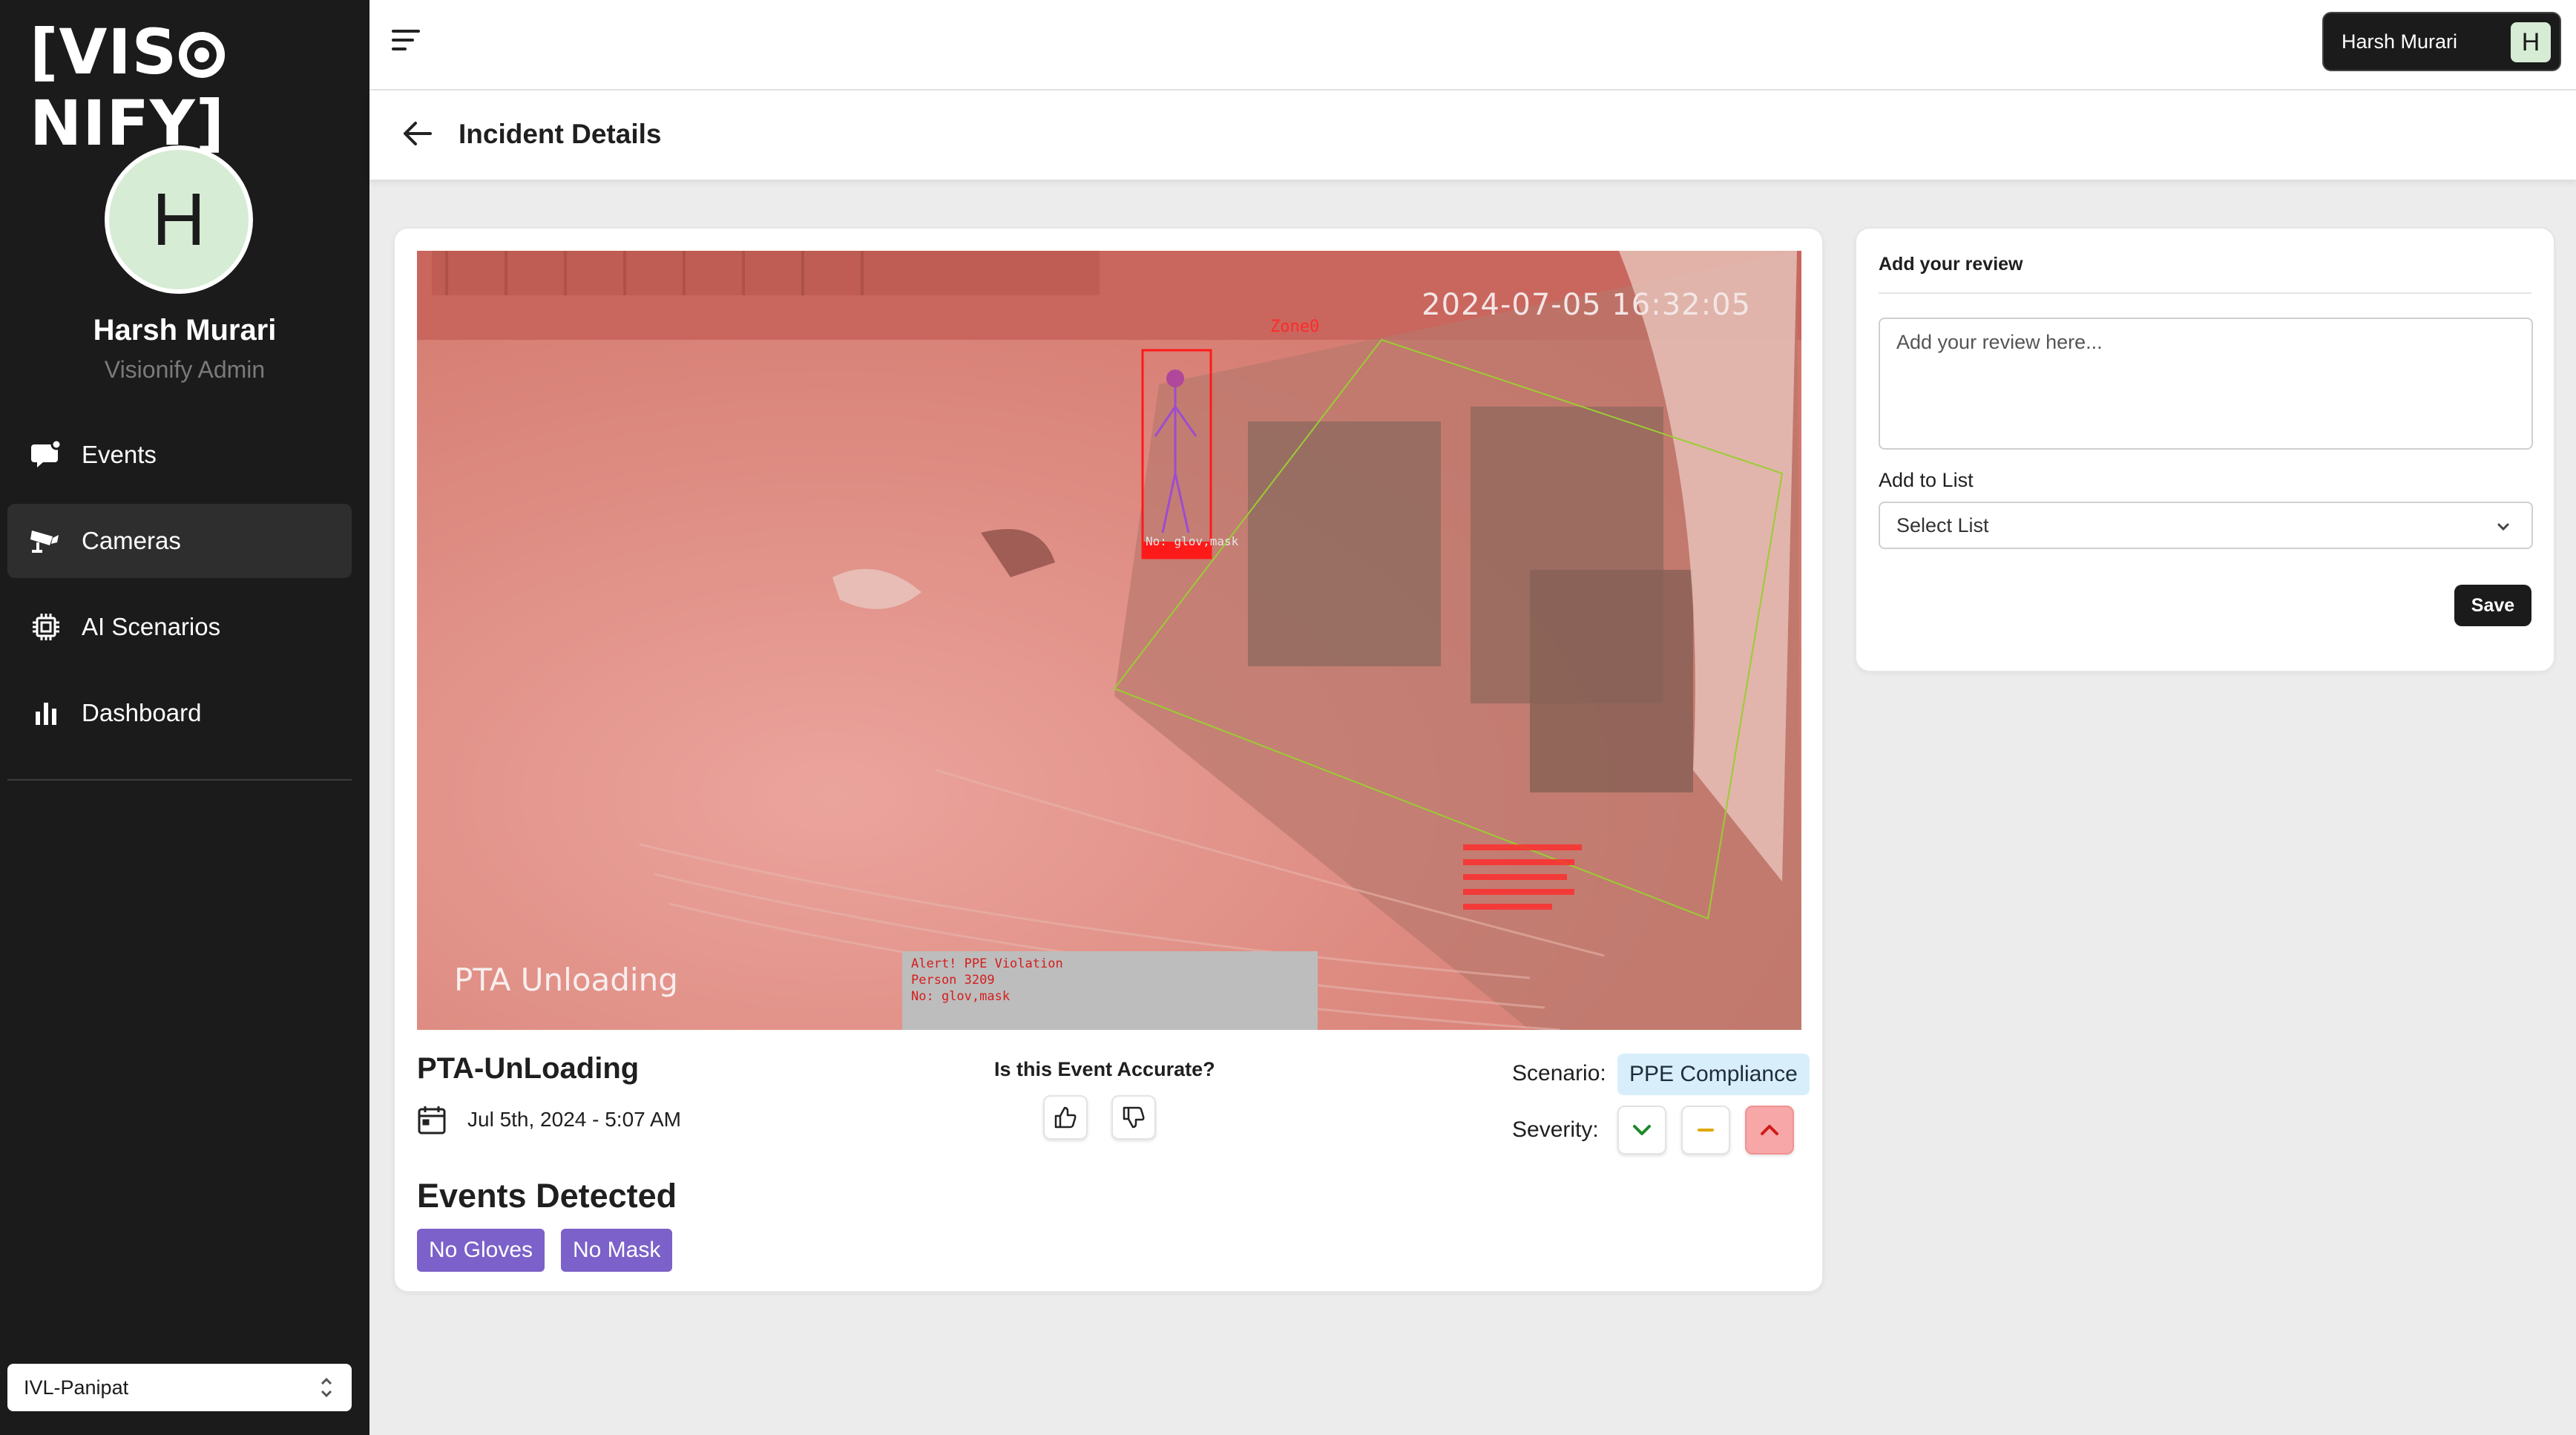 This screenshot has height=1435, width=2576. What do you see at coordinates (987, 963) in the screenshot?
I see `video-alert-line: Alert! PPE Violation` at bounding box center [987, 963].